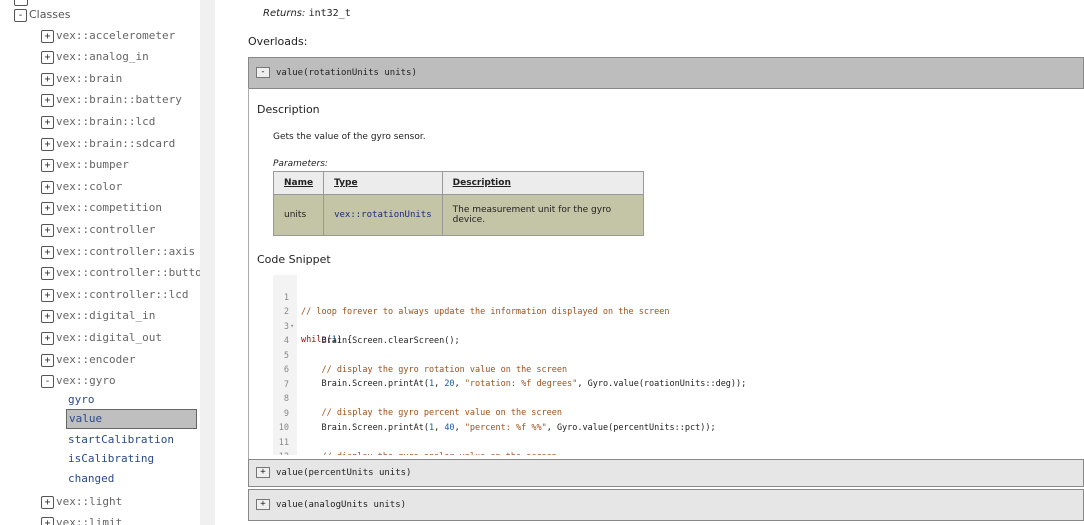 This screenshot has width=1084, height=525. What do you see at coordinates (380, 341) in the screenshot?
I see `code-text: Brain.Screen.clearScreen();` at bounding box center [380, 341].